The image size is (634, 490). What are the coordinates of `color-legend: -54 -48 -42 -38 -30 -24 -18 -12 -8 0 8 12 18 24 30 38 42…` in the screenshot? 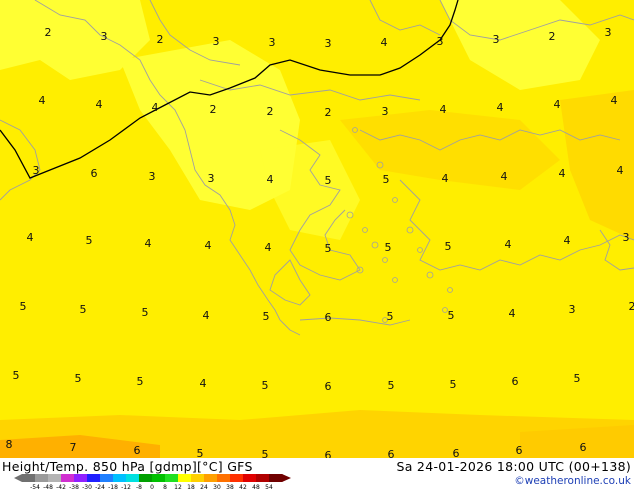 It's located at (154, 481).